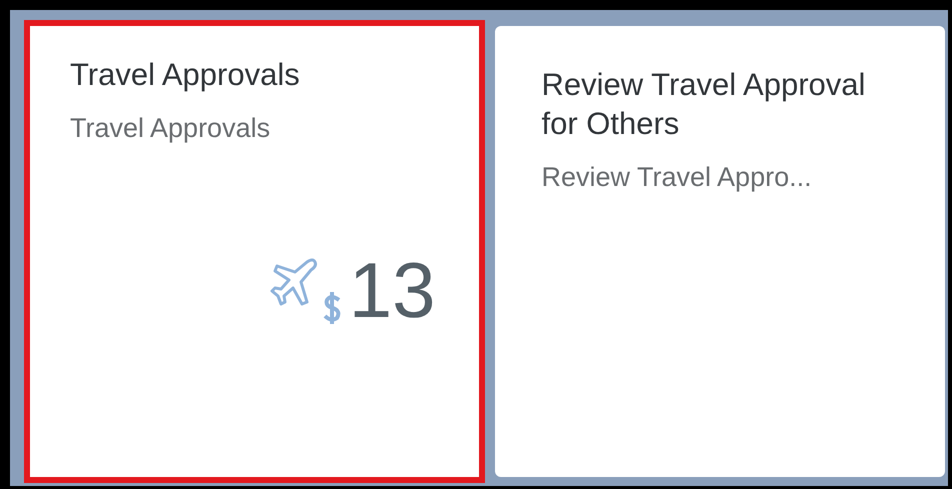  I want to click on tile-count: 13, so click(392, 290).